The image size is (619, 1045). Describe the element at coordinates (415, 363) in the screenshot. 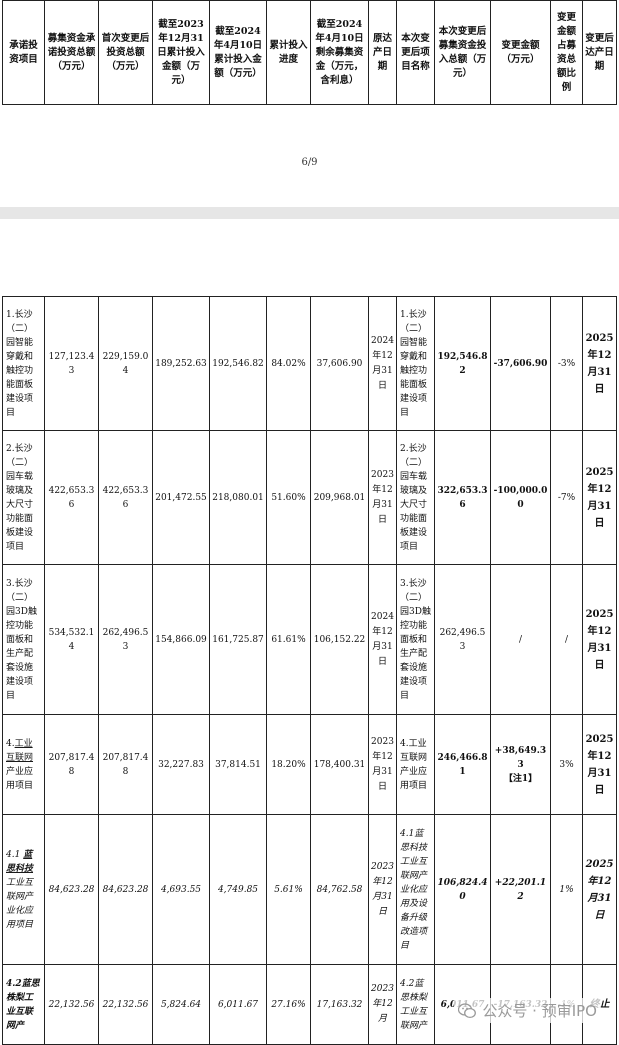

I see `new-project-name: 1.长沙（二）园智能穿戴和触控功能面板建设项目` at that location.